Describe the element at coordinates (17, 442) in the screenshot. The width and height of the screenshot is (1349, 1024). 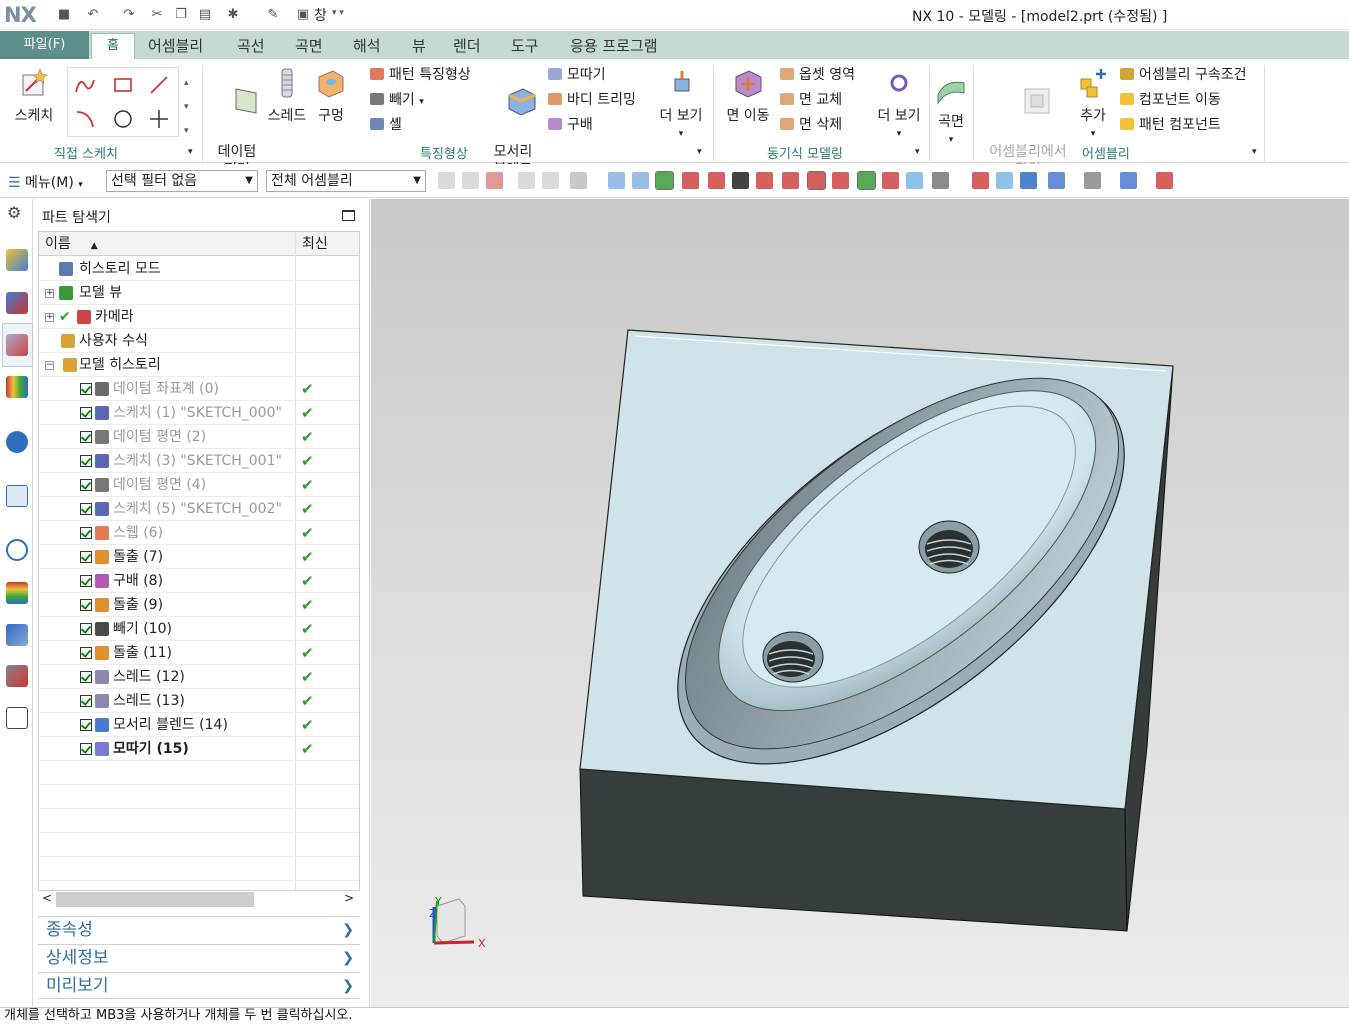
I see `info-icon` at that location.